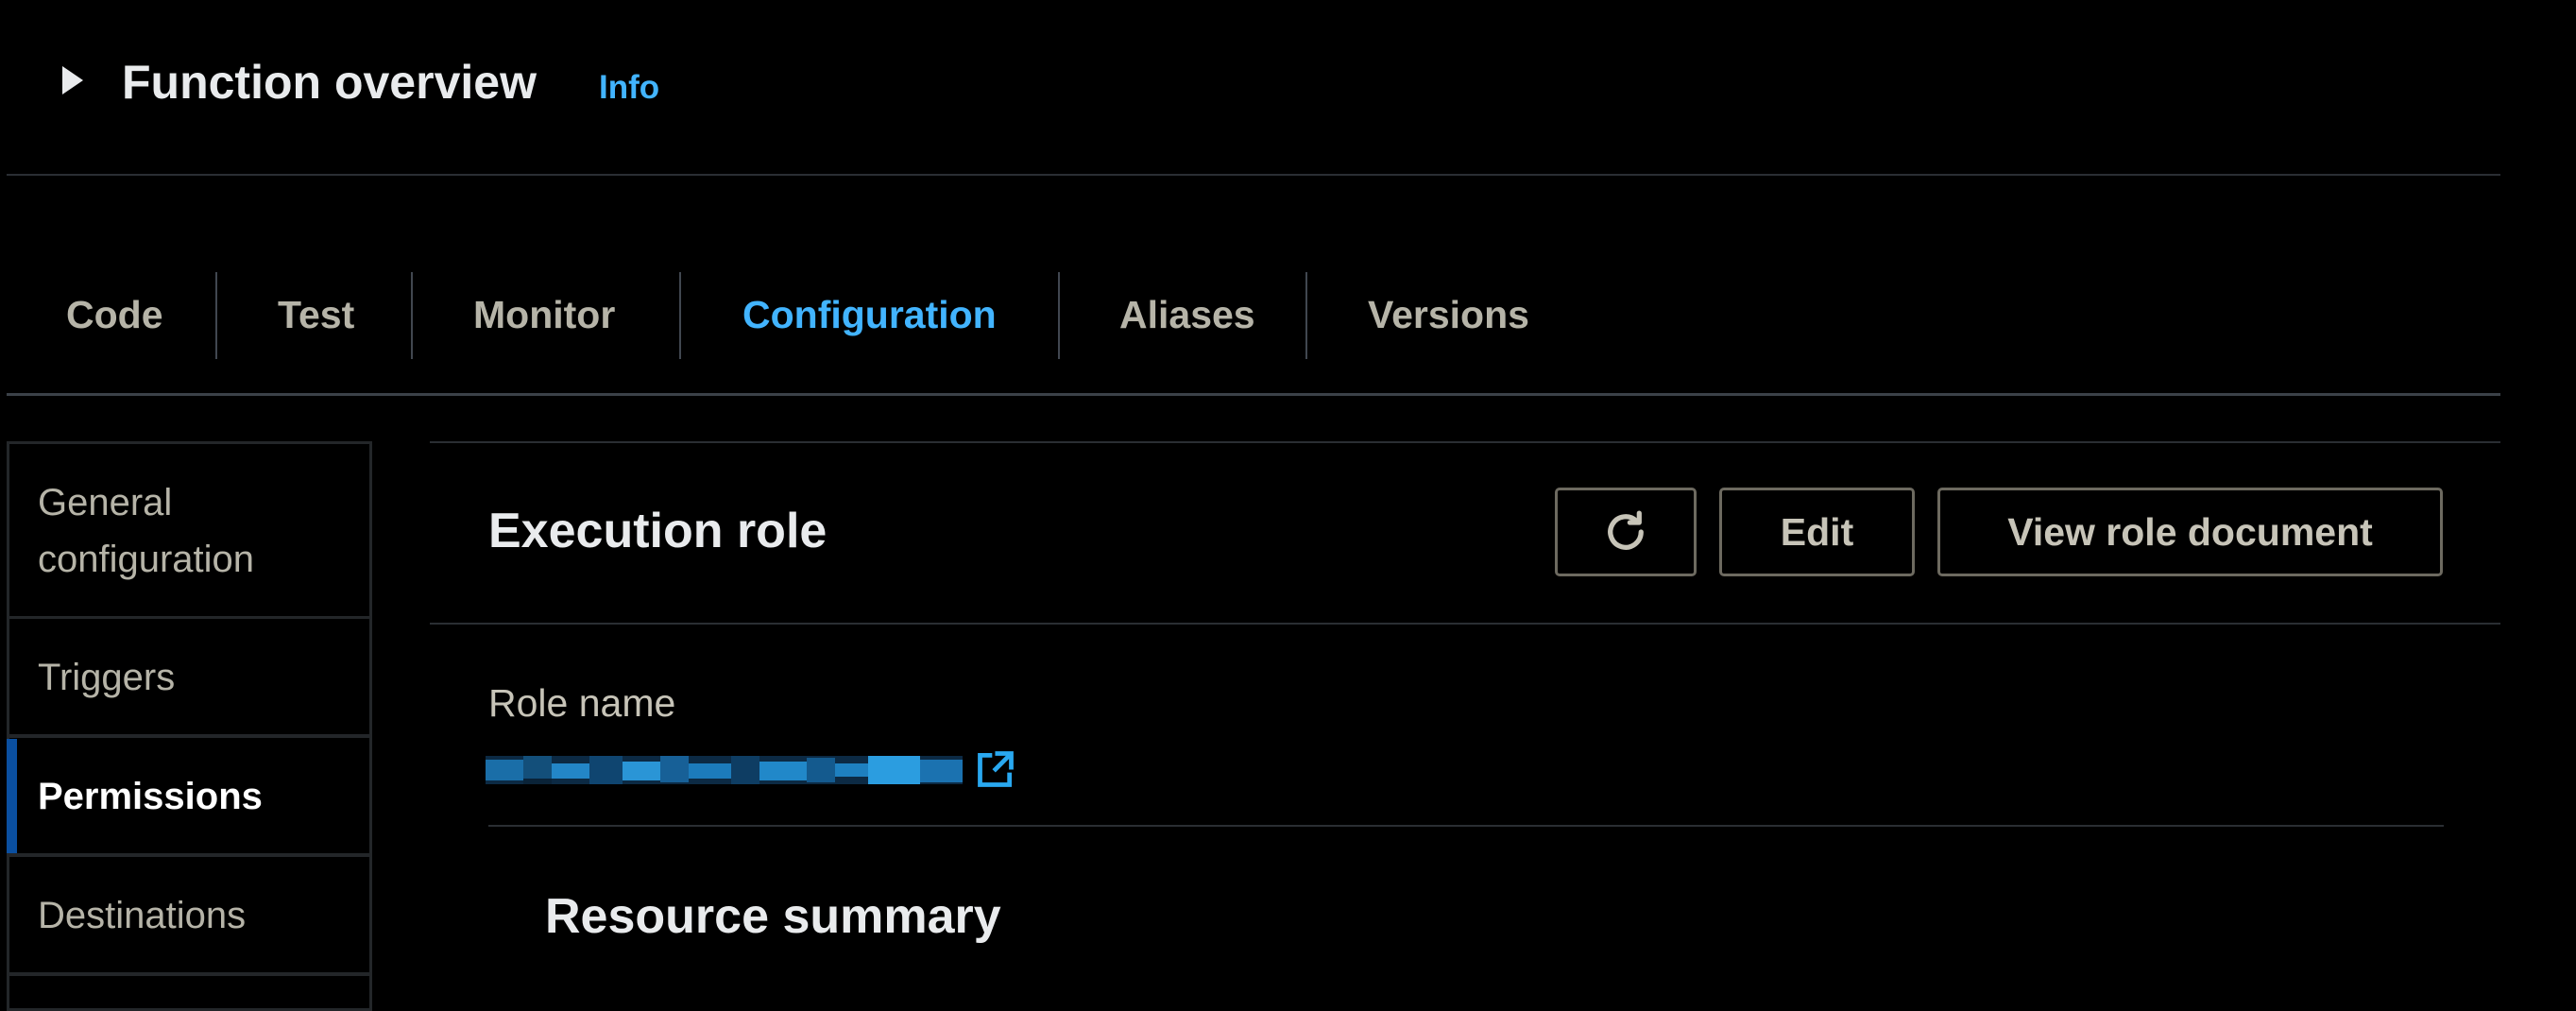 The height and width of the screenshot is (1011, 2576). I want to click on active-indicator, so click(12, 796).